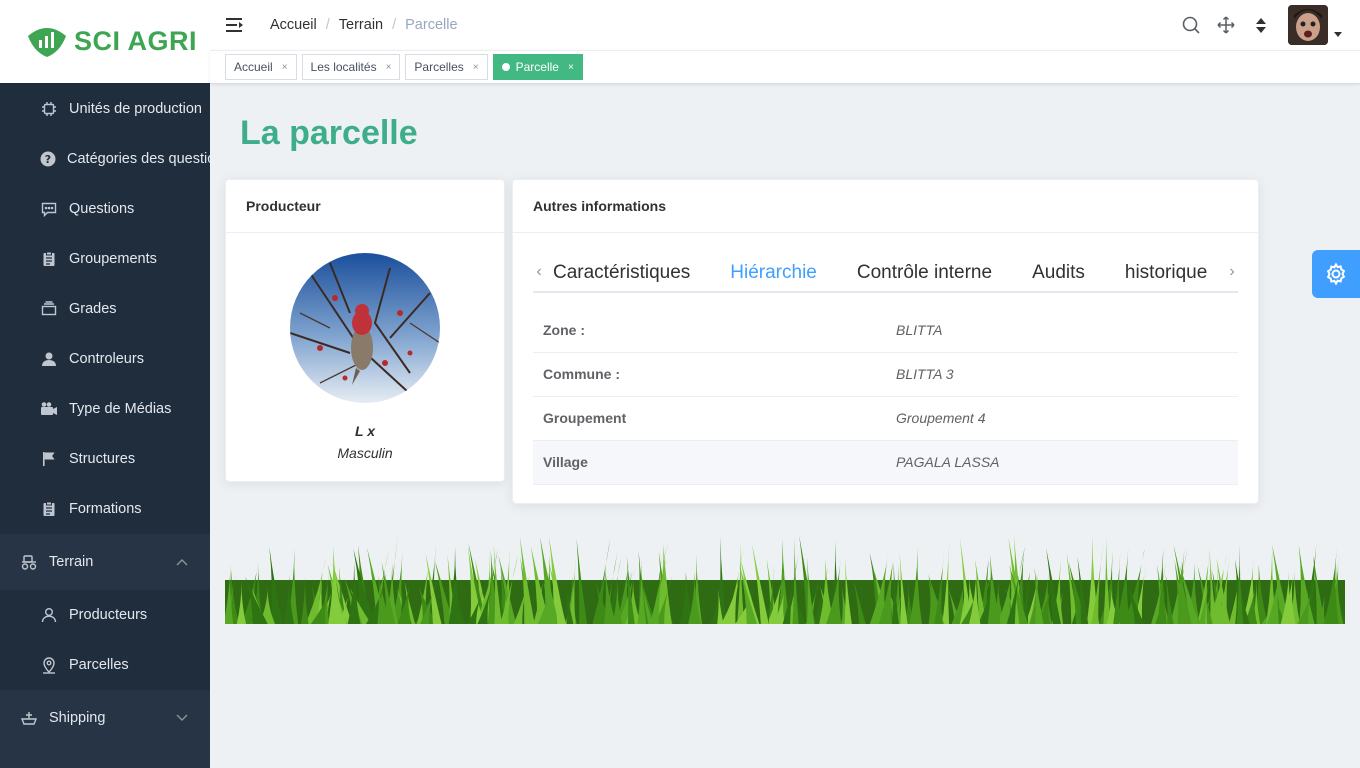 This screenshot has width=1360, height=768. Describe the element at coordinates (293, 25) in the screenshot. I see `breadcrumb-item-accueil: Accueil` at that location.